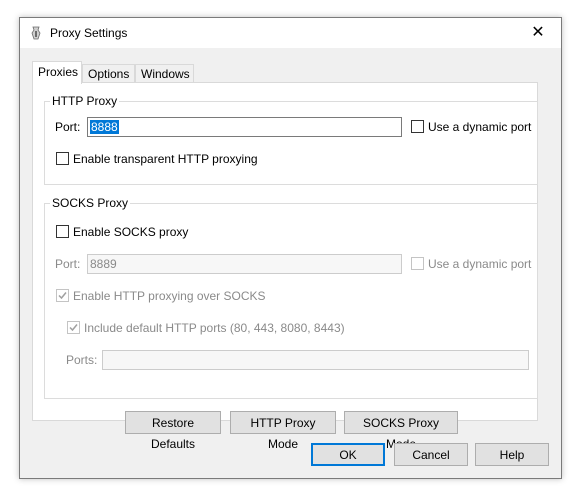  I want to click on socks-port-label: Port:, so click(68, 264).